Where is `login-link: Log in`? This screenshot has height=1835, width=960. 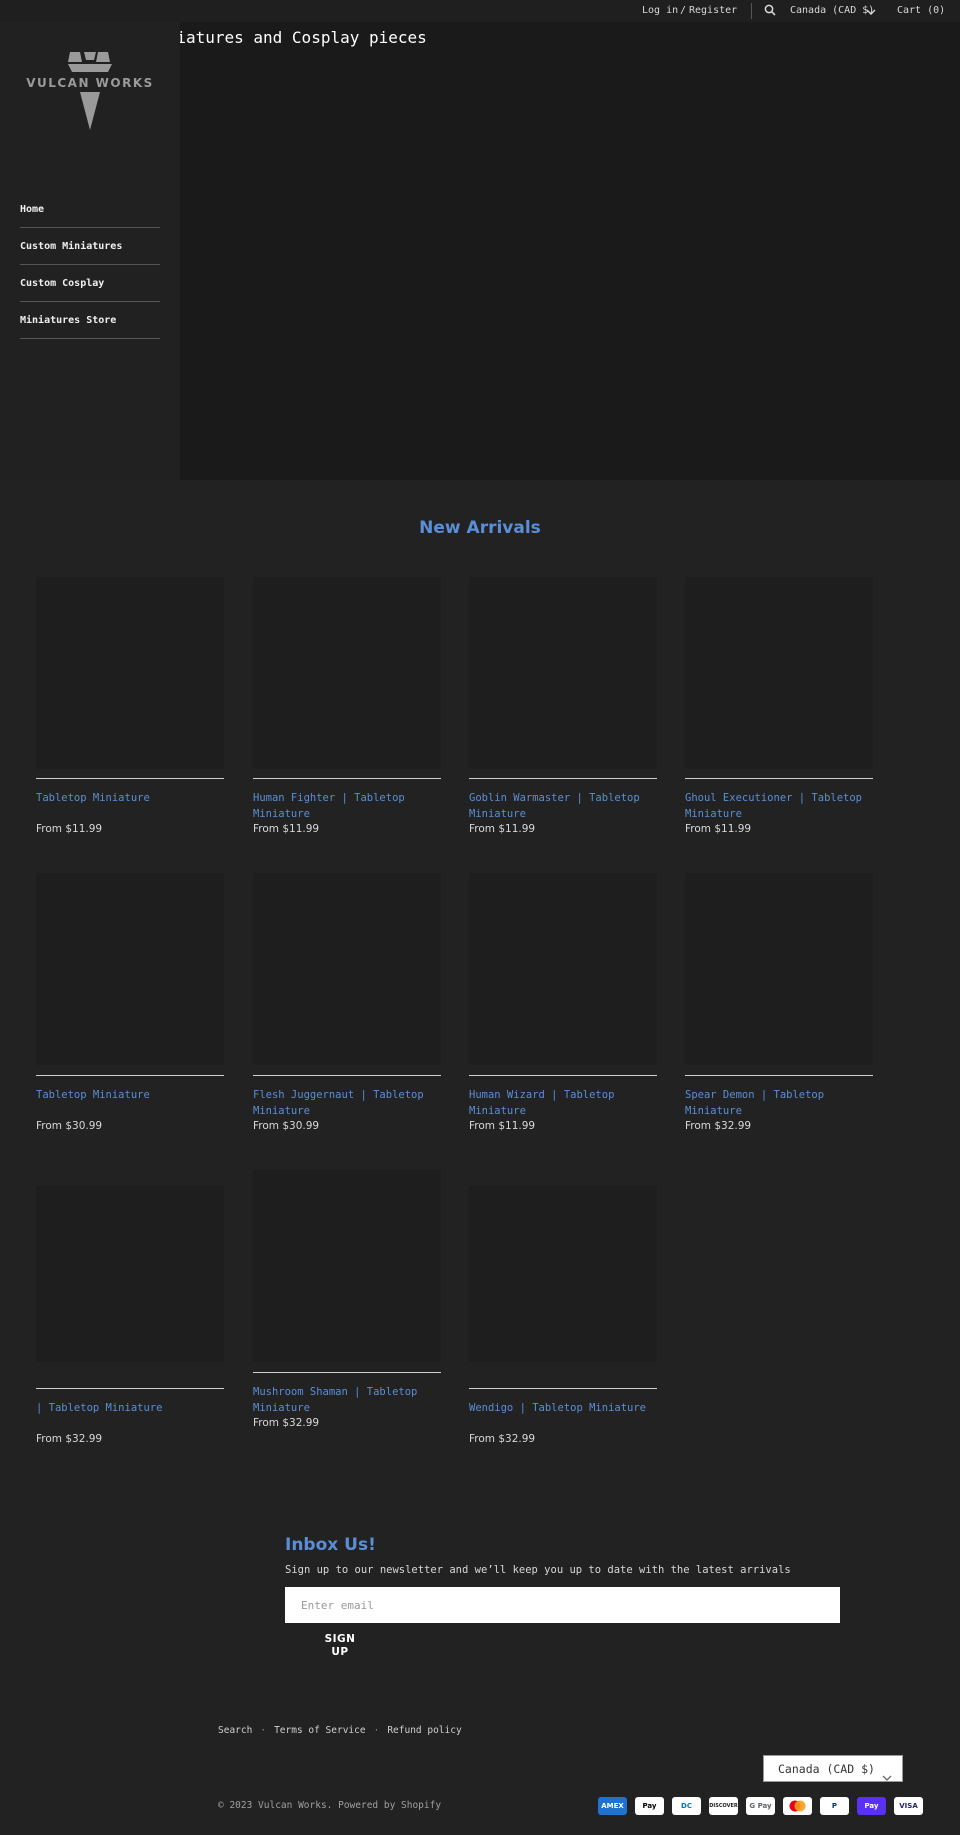 login-link: Log in is located at coordinates (660, 10).